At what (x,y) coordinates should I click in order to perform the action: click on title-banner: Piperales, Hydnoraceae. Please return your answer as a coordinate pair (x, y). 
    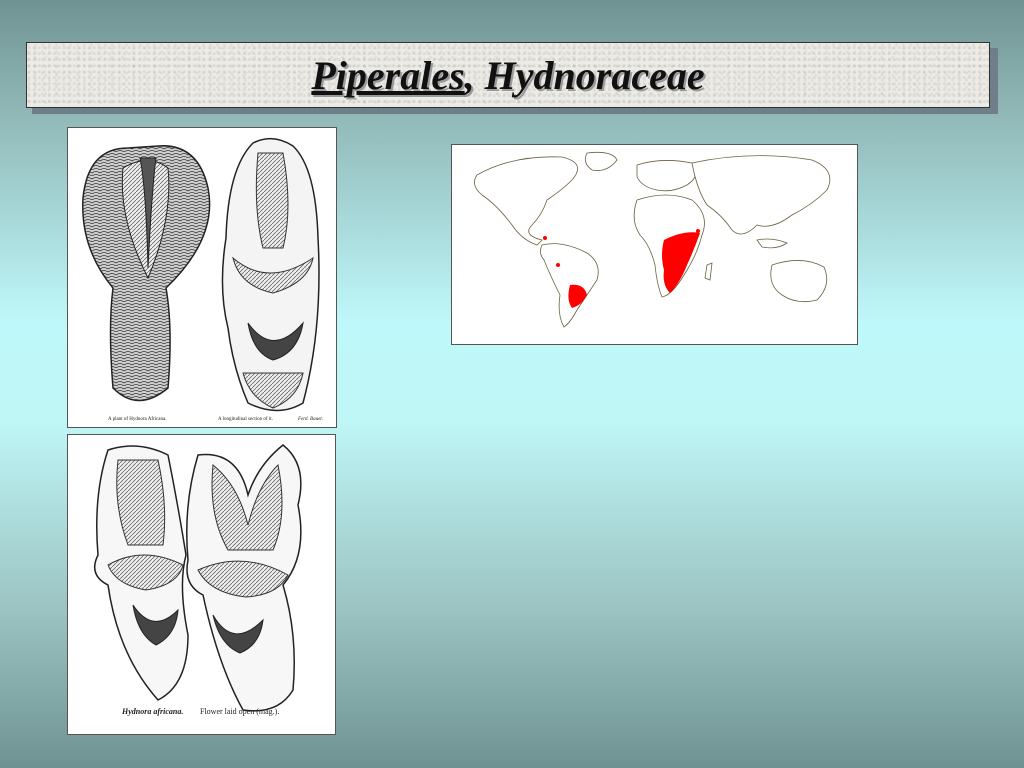
    Looking at the image, I should click on (508, 75).